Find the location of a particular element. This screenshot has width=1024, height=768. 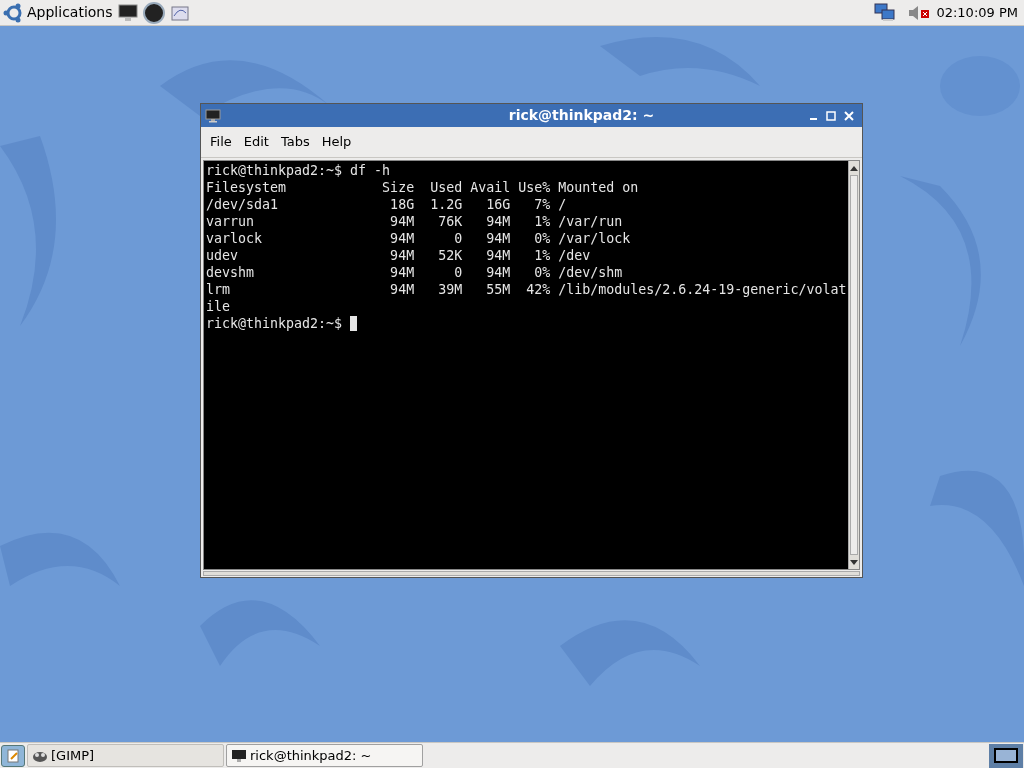

vertical-scrollbar is located at coordinates (853, 365).